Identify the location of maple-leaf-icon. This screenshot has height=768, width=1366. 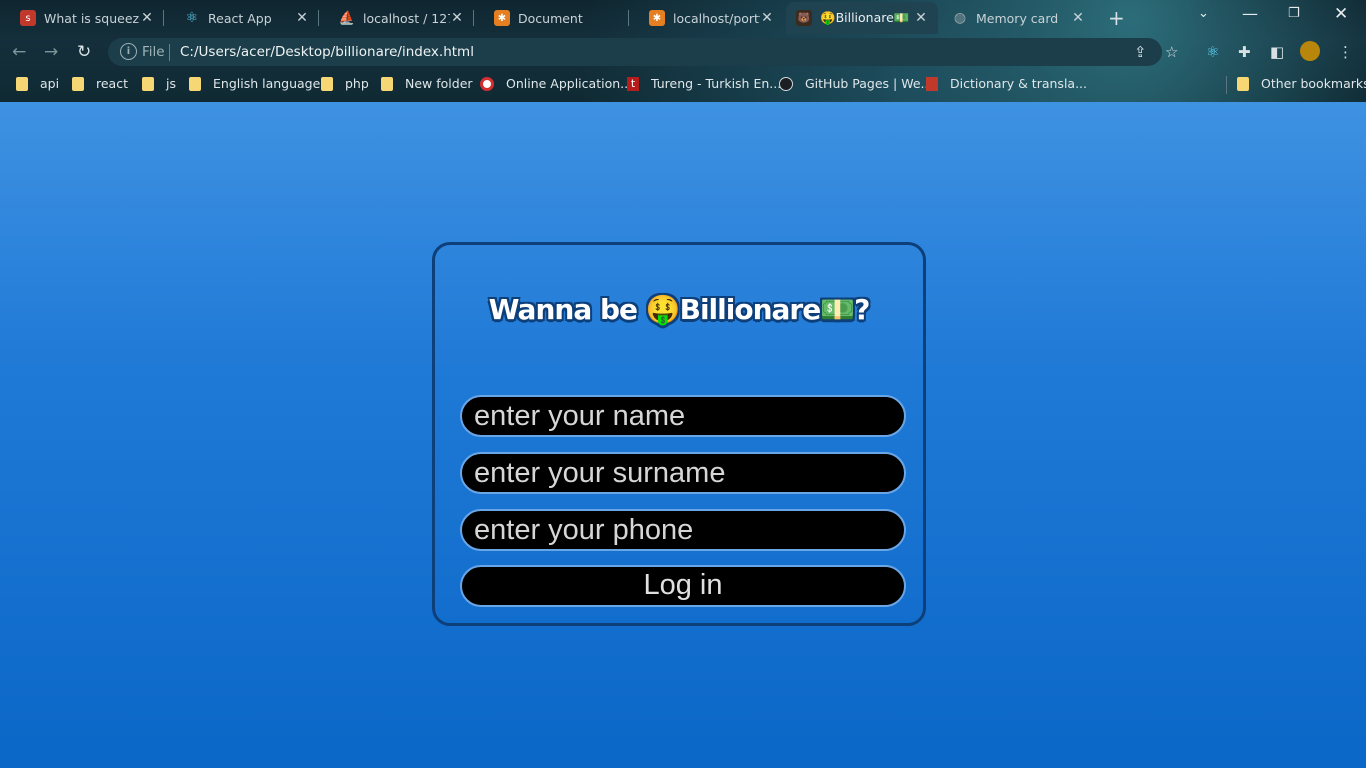
(487, 83).